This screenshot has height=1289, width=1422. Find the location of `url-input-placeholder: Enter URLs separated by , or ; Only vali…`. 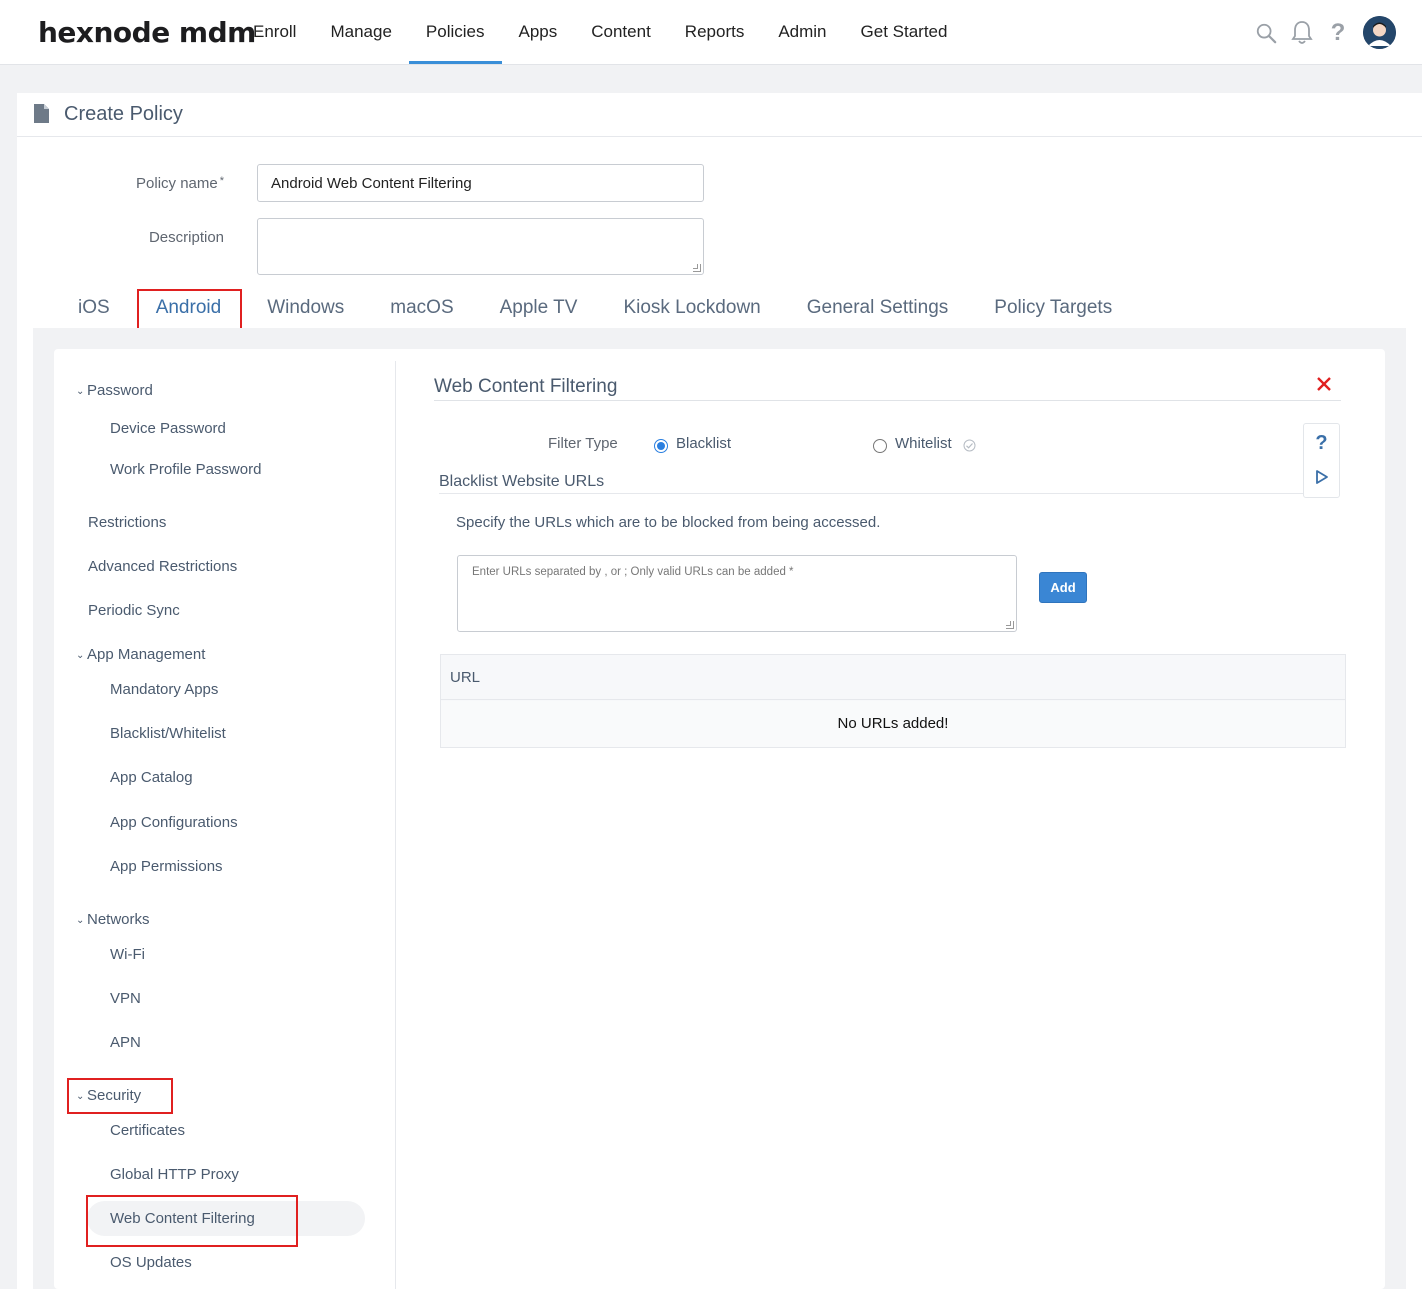

url-input-placeholder: Enter URLs separated by , or ; Only vali… is located at coordinates (633, 572).